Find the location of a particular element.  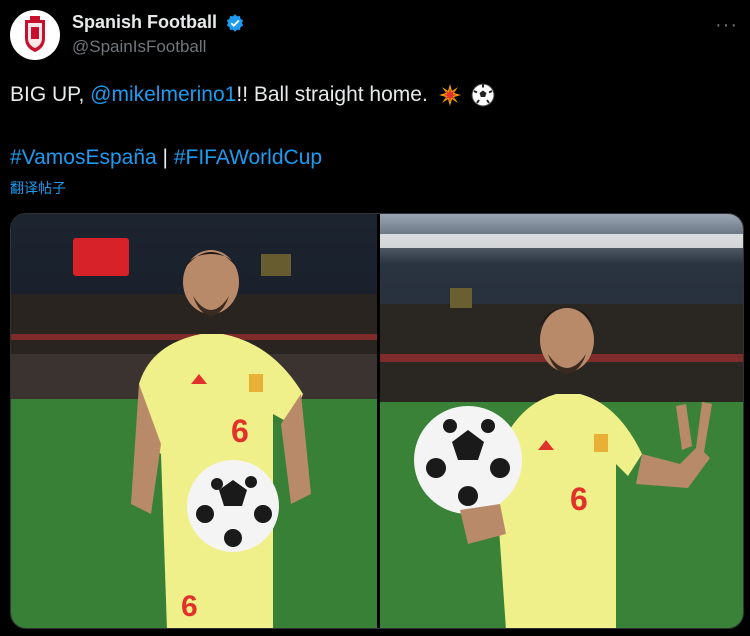

soccer-ball-icon is located at coordinates (483, 95).